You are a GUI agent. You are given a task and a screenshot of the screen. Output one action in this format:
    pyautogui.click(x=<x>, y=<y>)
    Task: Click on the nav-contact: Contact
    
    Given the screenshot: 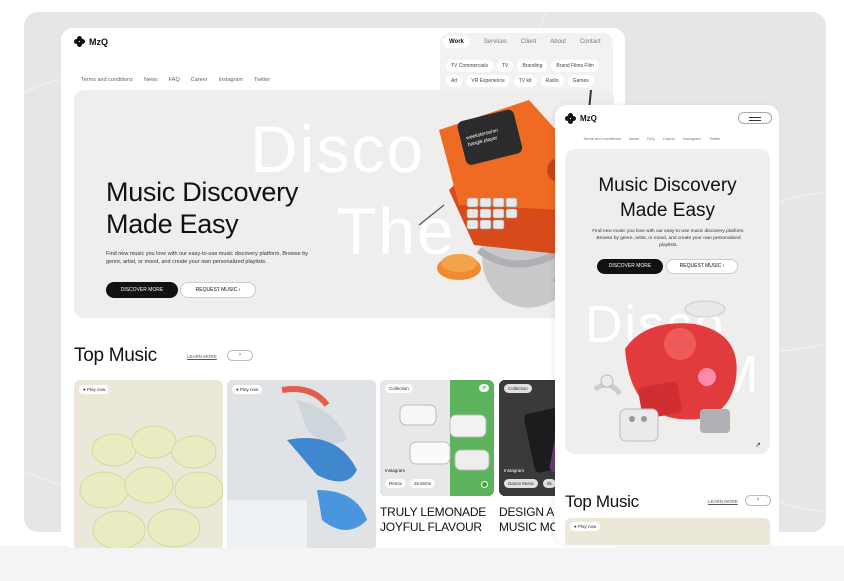 What is the action you would take?
    pyautogui.click(x=590, y=42)
    